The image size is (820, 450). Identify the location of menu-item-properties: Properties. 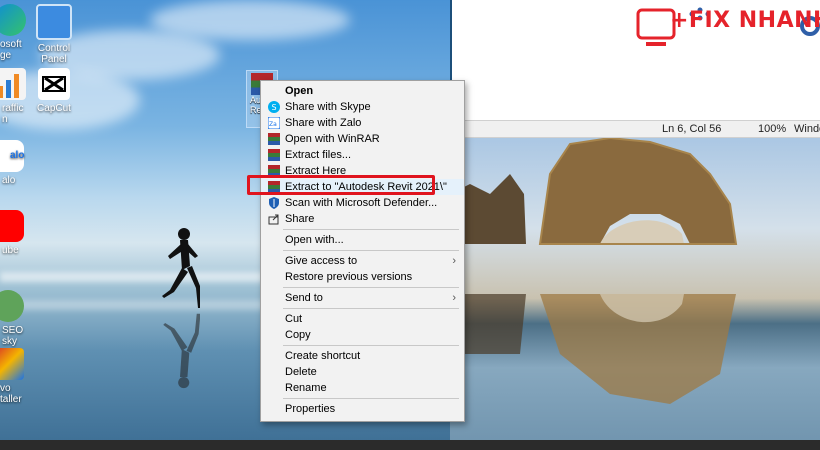
(362, 409).